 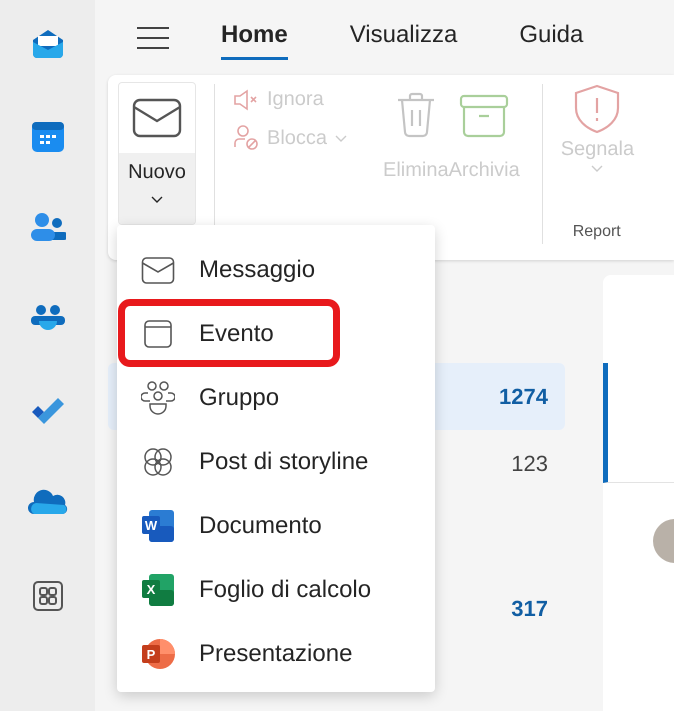 What do you see at coordinates (48, 501) in the screenshot?
I see `cloud-app-icon` at bounding box center [48, 501].